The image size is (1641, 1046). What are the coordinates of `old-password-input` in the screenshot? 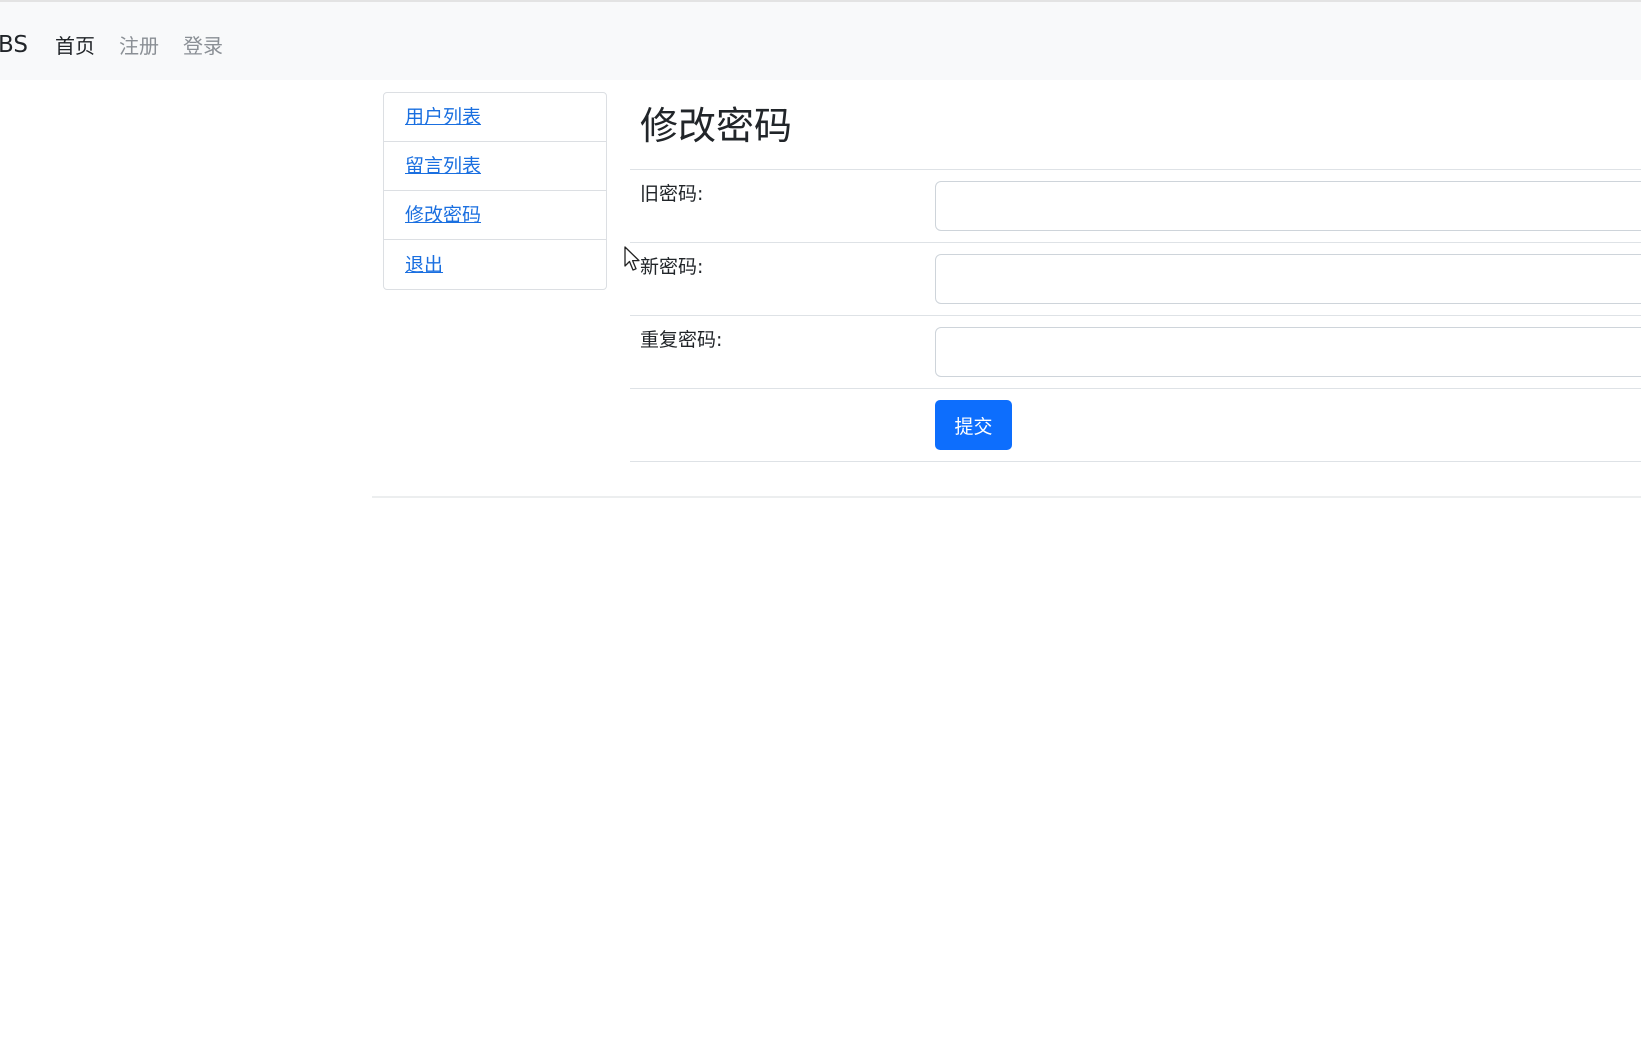 It's located at (1288, 206).